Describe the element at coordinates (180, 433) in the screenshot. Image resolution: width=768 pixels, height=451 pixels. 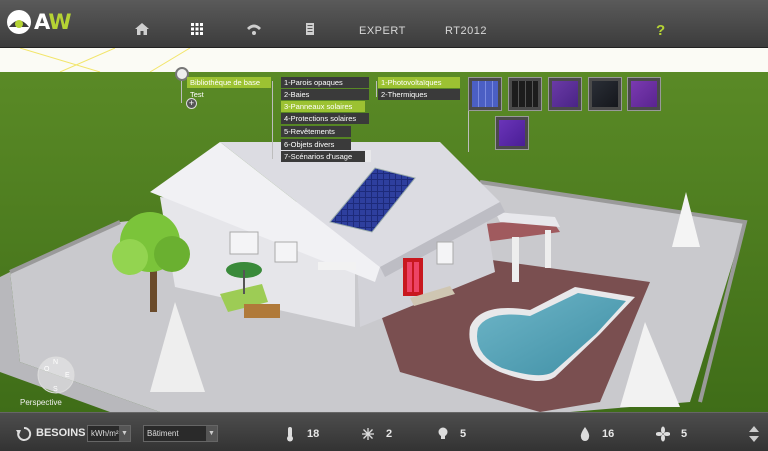
I see `scope-select: Bâtiment ▼` at that location.